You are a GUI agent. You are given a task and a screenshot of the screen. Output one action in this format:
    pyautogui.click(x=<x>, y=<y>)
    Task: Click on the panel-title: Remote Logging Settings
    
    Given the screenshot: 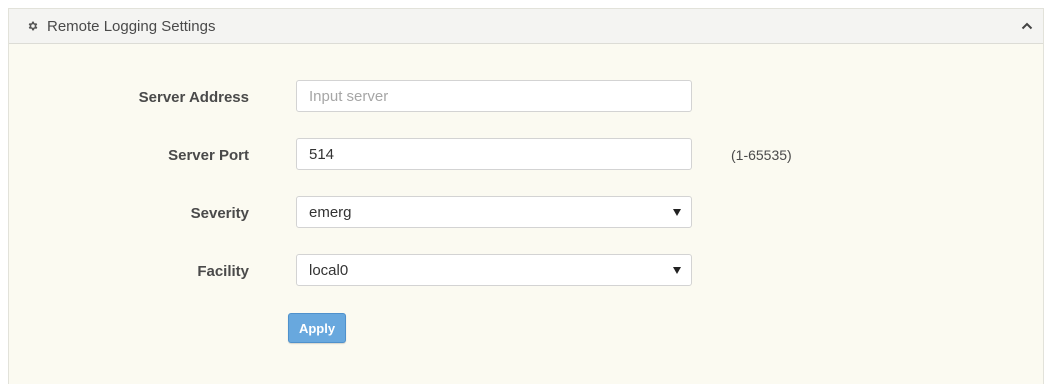 What is the action you would take?
    pyautogui.click(x=131, y=26)
    